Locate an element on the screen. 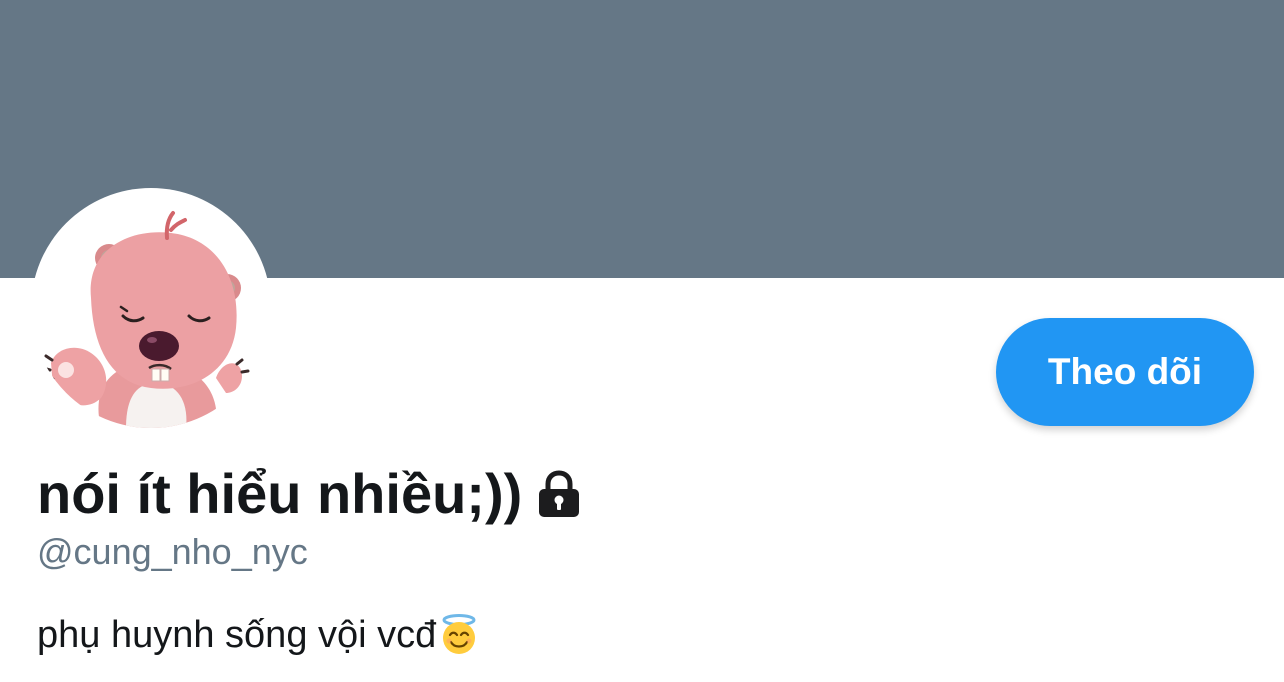 The height and width of the screenshot is (682, 1284). bio: phụ huynh sống vội vcđ is located at coordinates (258, 635).